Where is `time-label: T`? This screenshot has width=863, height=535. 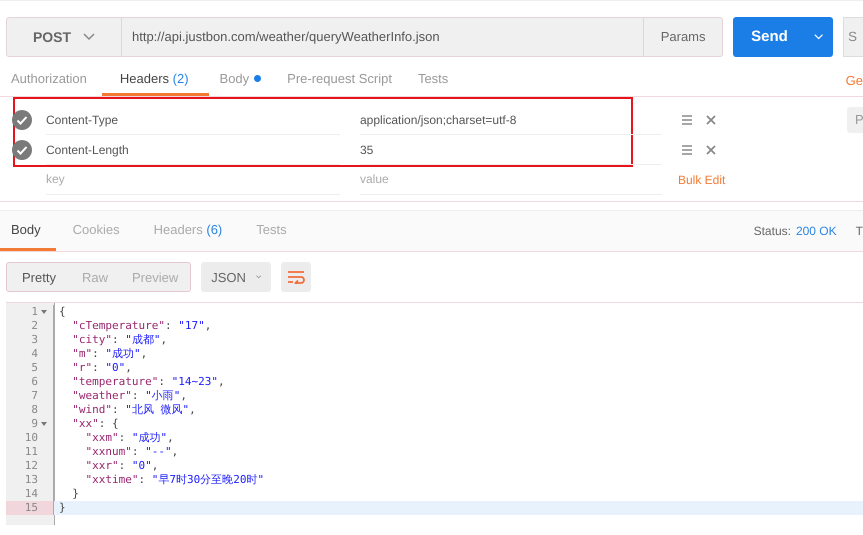 time-label: T is located at coordinates (859, 231).